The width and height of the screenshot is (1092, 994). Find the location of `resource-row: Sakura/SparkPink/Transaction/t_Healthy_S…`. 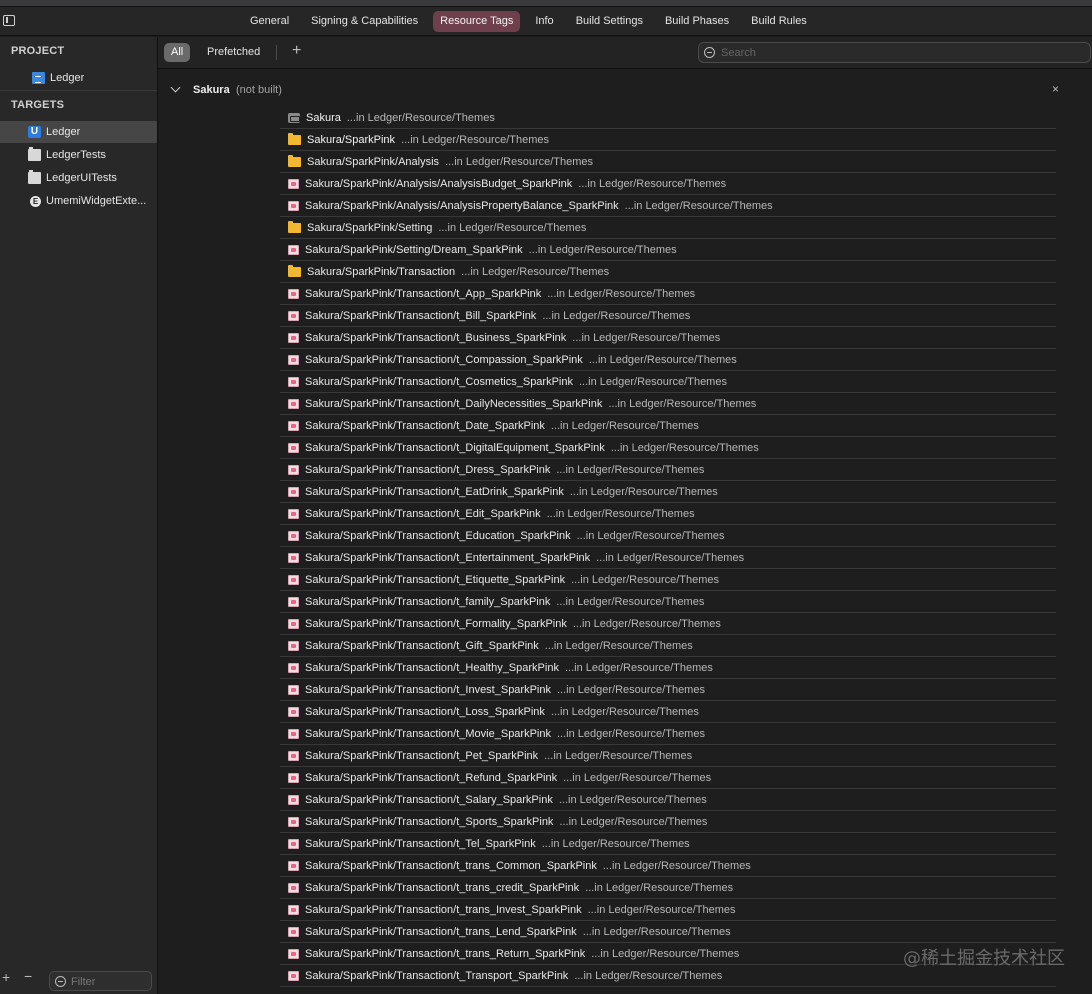

resource-row: Sakura/SparkPink/Transaction/t_Healthy_S… is located at coordinates (668, 668).